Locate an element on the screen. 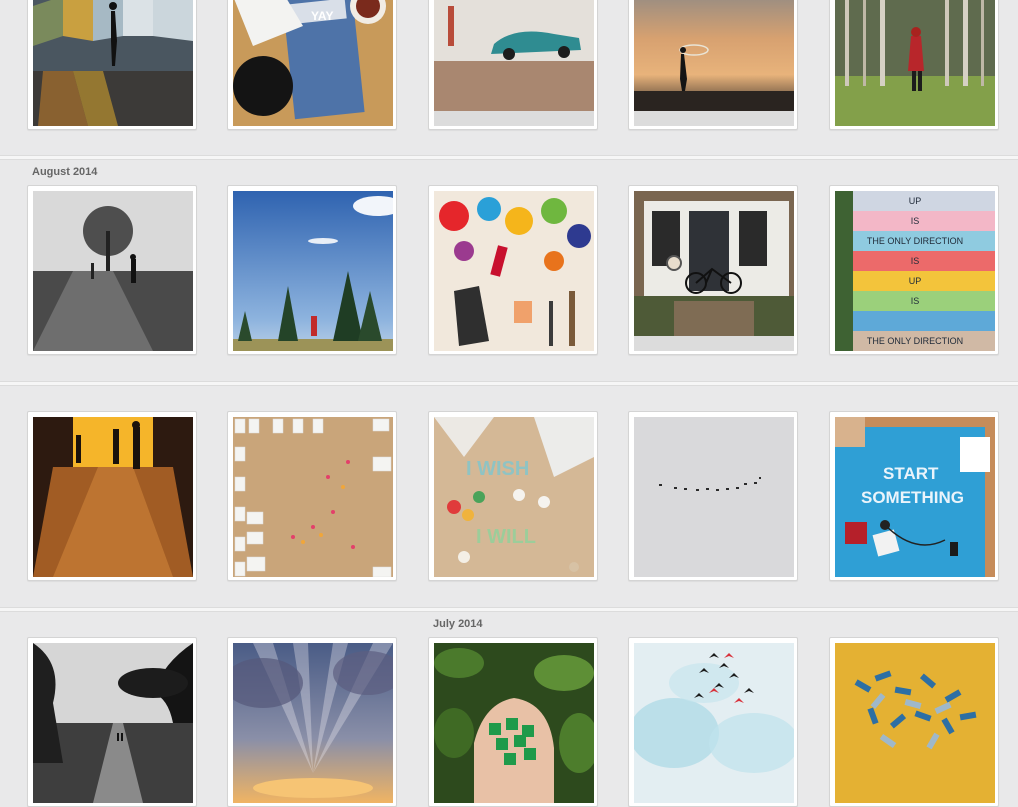 The image size is (1018, 807). newspaper-headline: YAY is located at coordinates (322, 16).